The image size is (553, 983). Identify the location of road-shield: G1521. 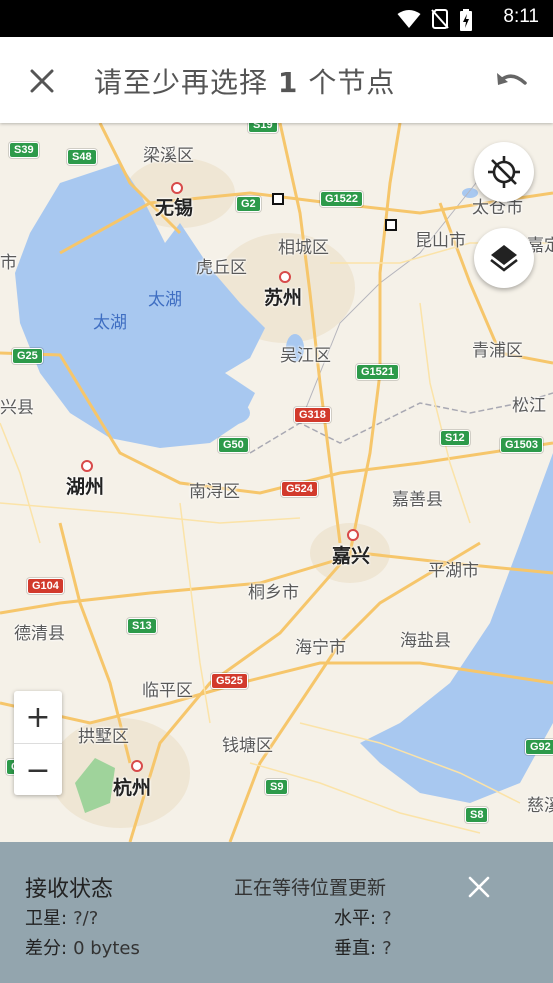
(378, 372).